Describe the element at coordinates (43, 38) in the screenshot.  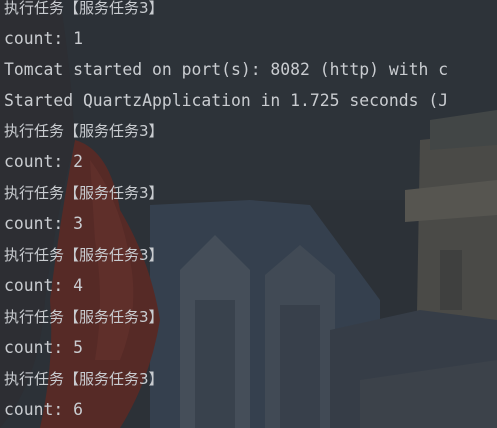
I see `console-line: count: 1` at that location.